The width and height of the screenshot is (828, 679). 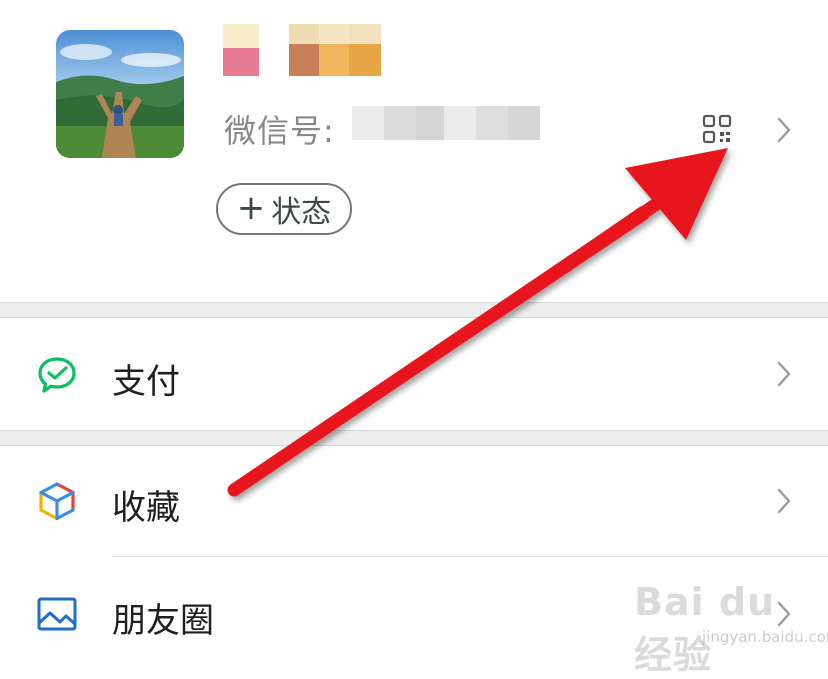 I want to click on status-button-label: 状态, so click(x=301, y=212).